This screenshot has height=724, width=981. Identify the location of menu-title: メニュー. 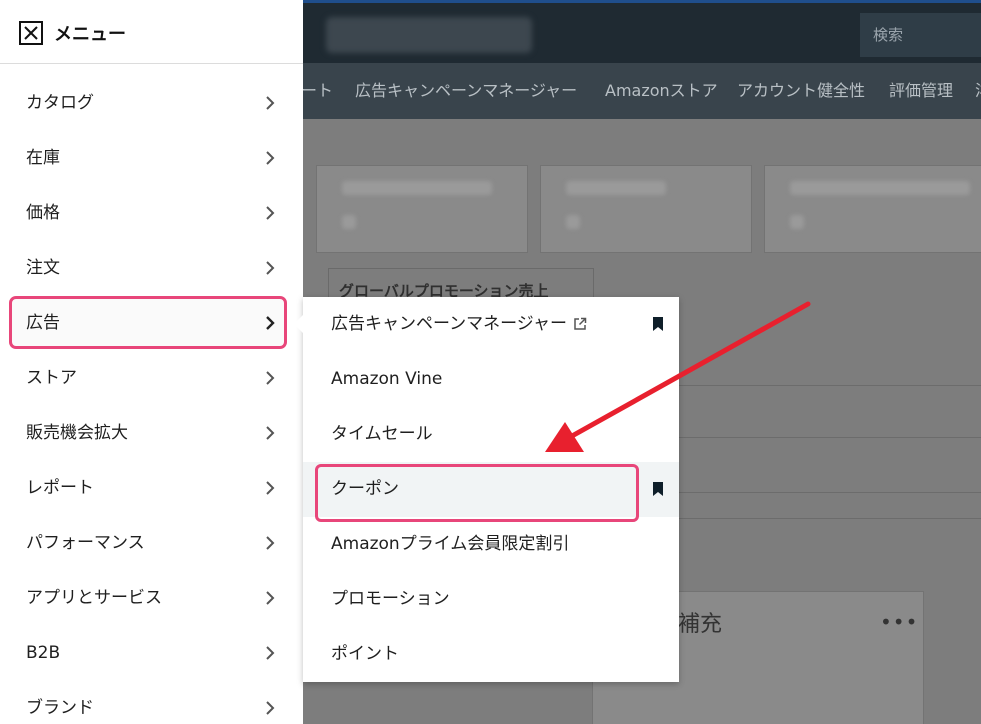
(90, 34).